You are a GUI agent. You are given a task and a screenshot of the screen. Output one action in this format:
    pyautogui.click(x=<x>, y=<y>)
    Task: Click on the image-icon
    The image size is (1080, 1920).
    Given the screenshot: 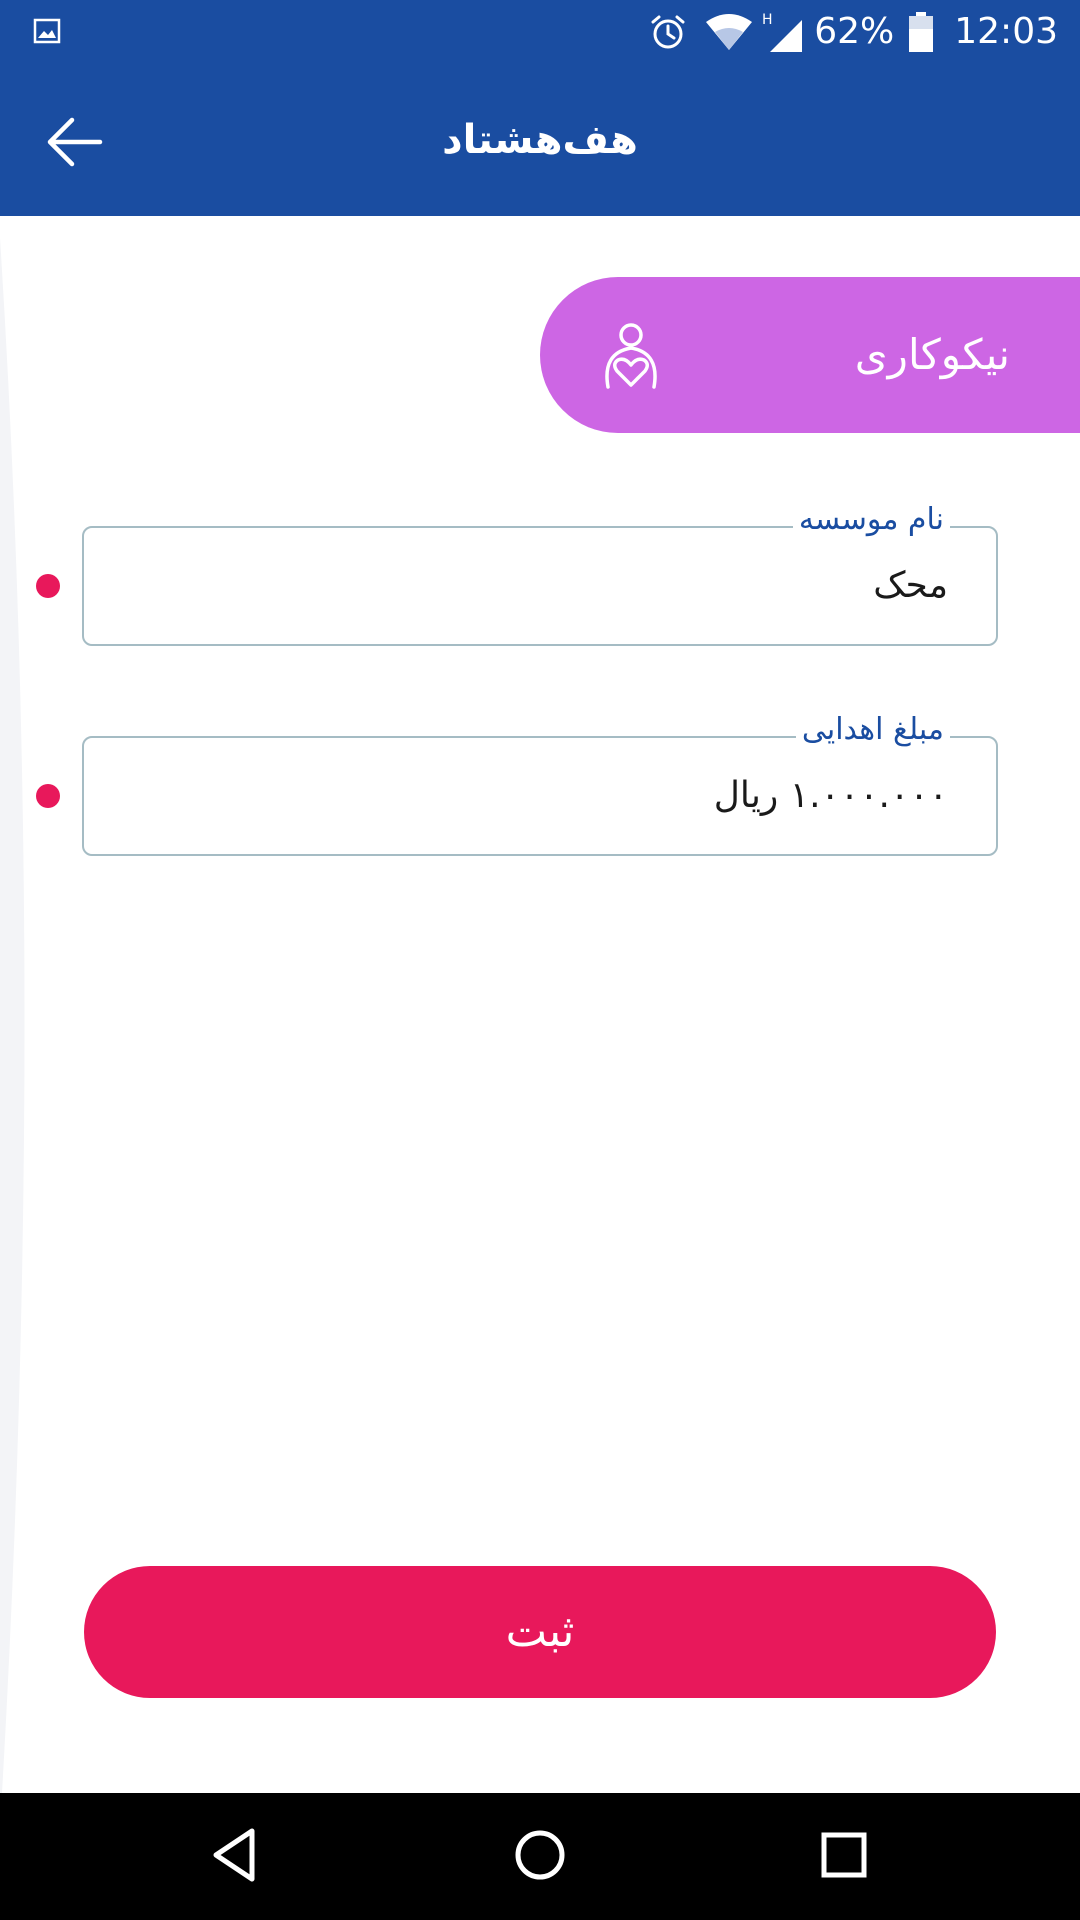 What is the action you would take?
    pyautogui.click(x=47, y=31)
    